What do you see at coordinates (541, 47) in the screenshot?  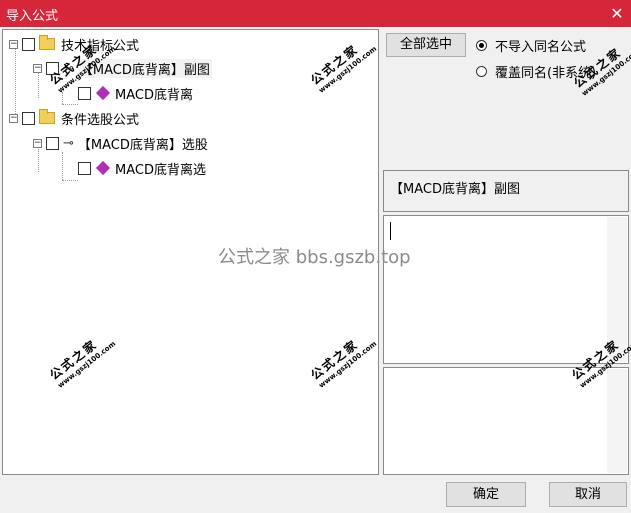 I see `radio-label: 不导入同名公式` at bounding box center [541, 47].